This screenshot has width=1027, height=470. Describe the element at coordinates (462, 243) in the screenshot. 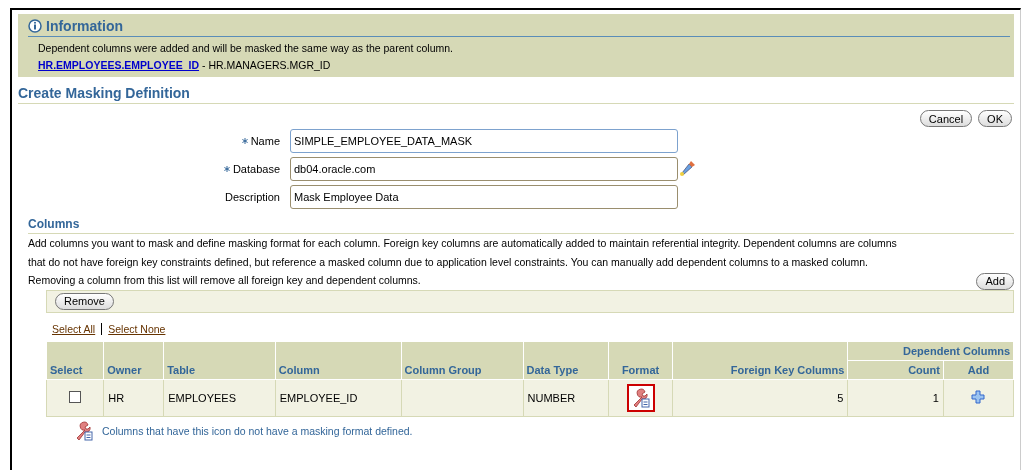

I see `description-text: Add columns you want to mask and define masking format for each column. Foreign key columns are automatically added to maintain referential integrity. Dependent columns are columns` at that location.